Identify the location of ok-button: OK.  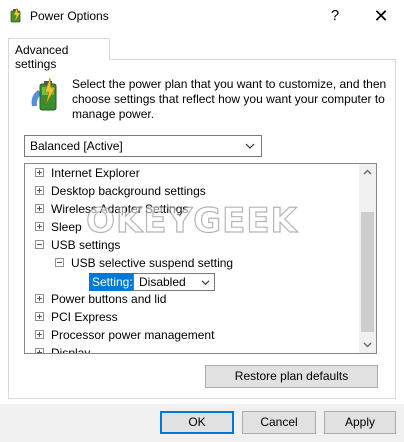
(197, 422).